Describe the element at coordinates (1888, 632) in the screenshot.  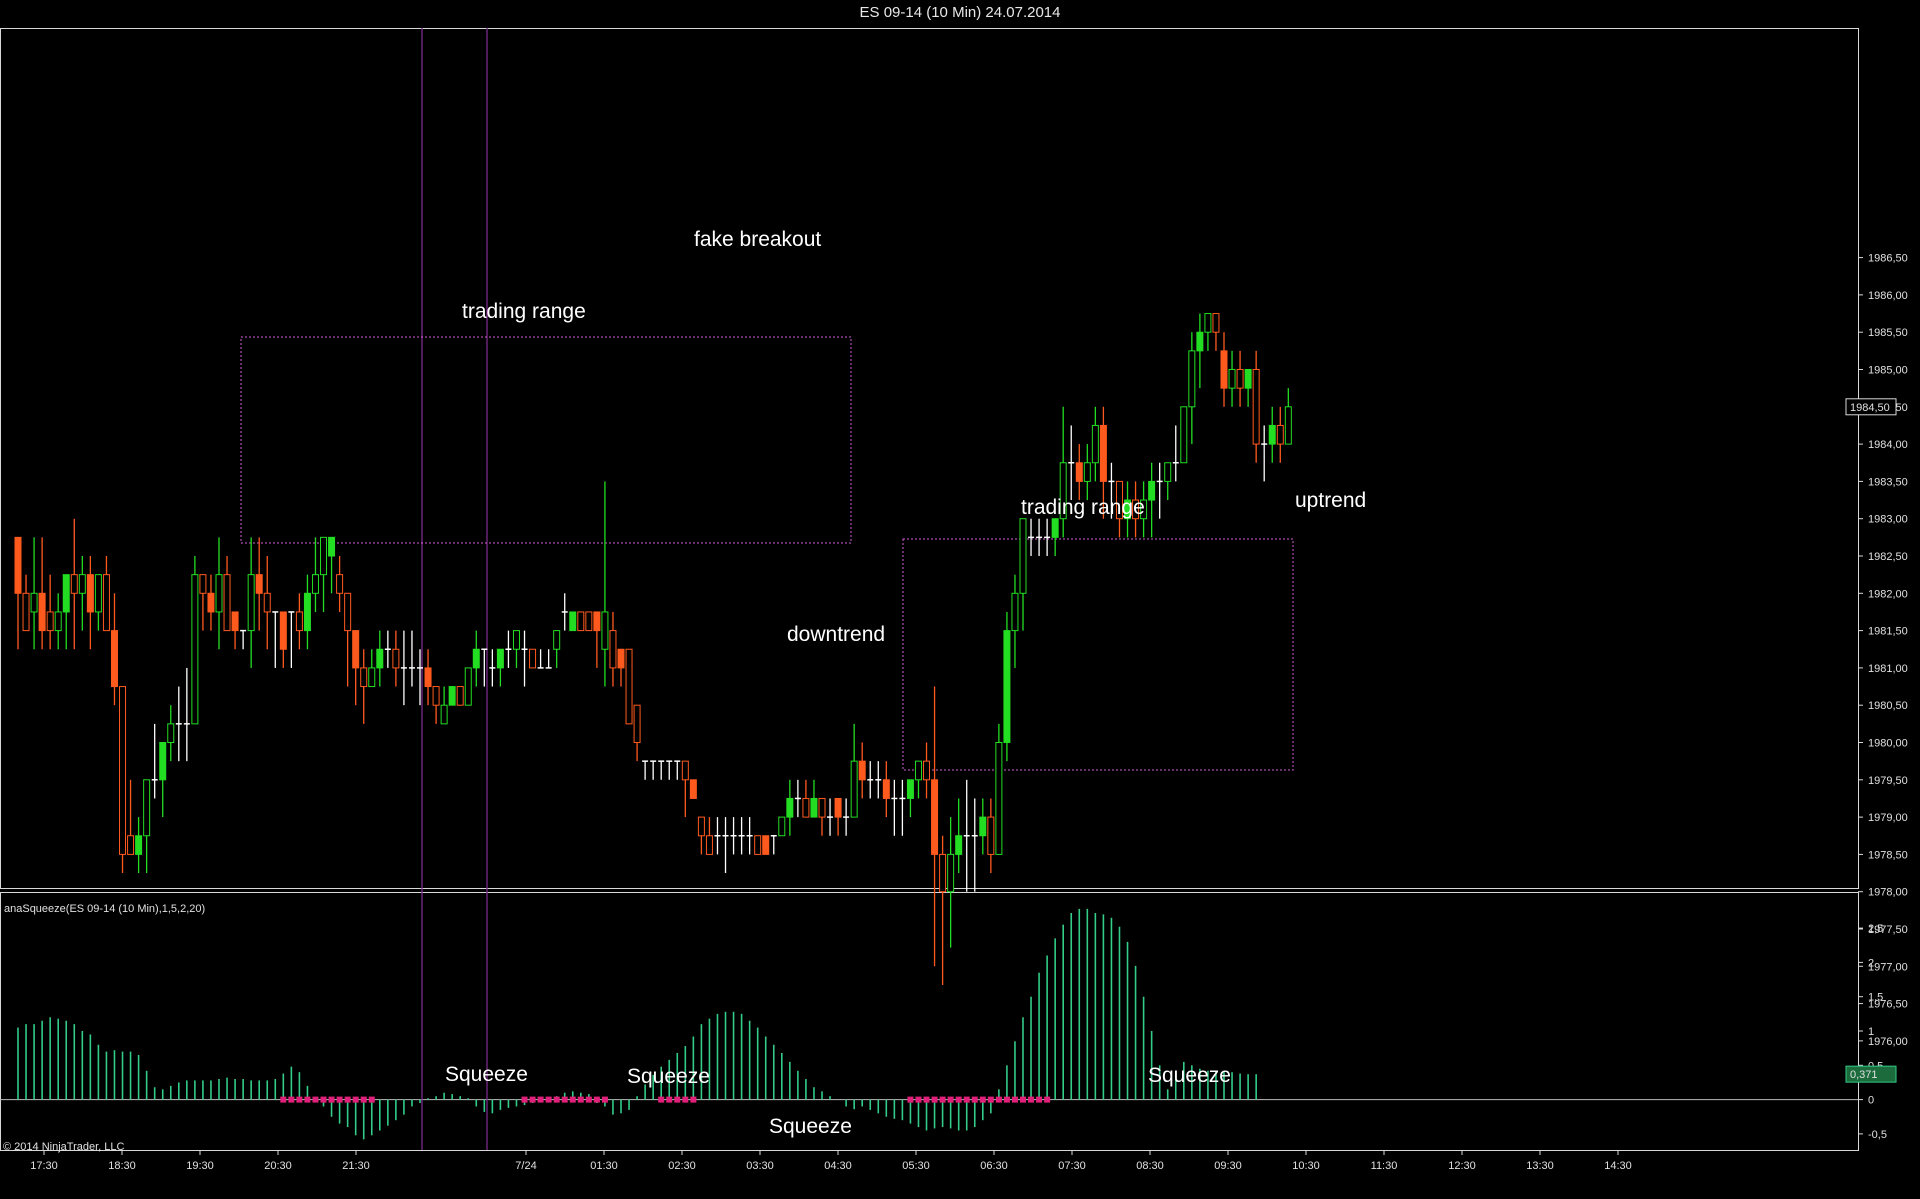
I see `price-tick-label: 1981,50` at that location.